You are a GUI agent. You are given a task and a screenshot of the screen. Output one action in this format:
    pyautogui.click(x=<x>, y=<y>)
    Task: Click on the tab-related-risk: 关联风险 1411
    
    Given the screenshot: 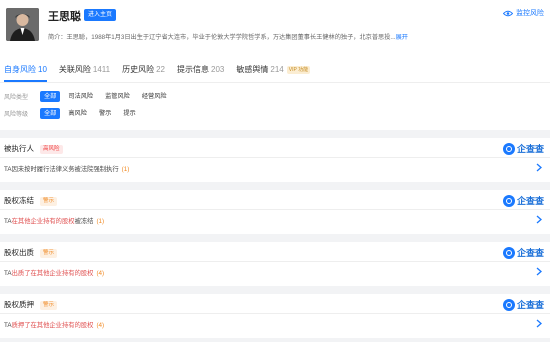 What is the action you would take?
    pyautogui.click(x=84, y=71)
    